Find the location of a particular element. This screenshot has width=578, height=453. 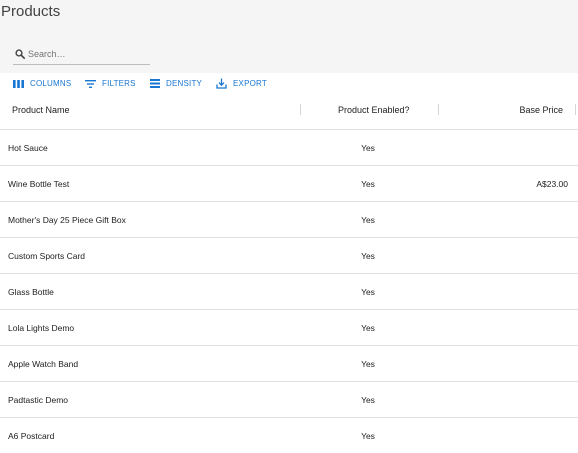

base-price-cell: A$23.00 is located at coordinates (552, 184).